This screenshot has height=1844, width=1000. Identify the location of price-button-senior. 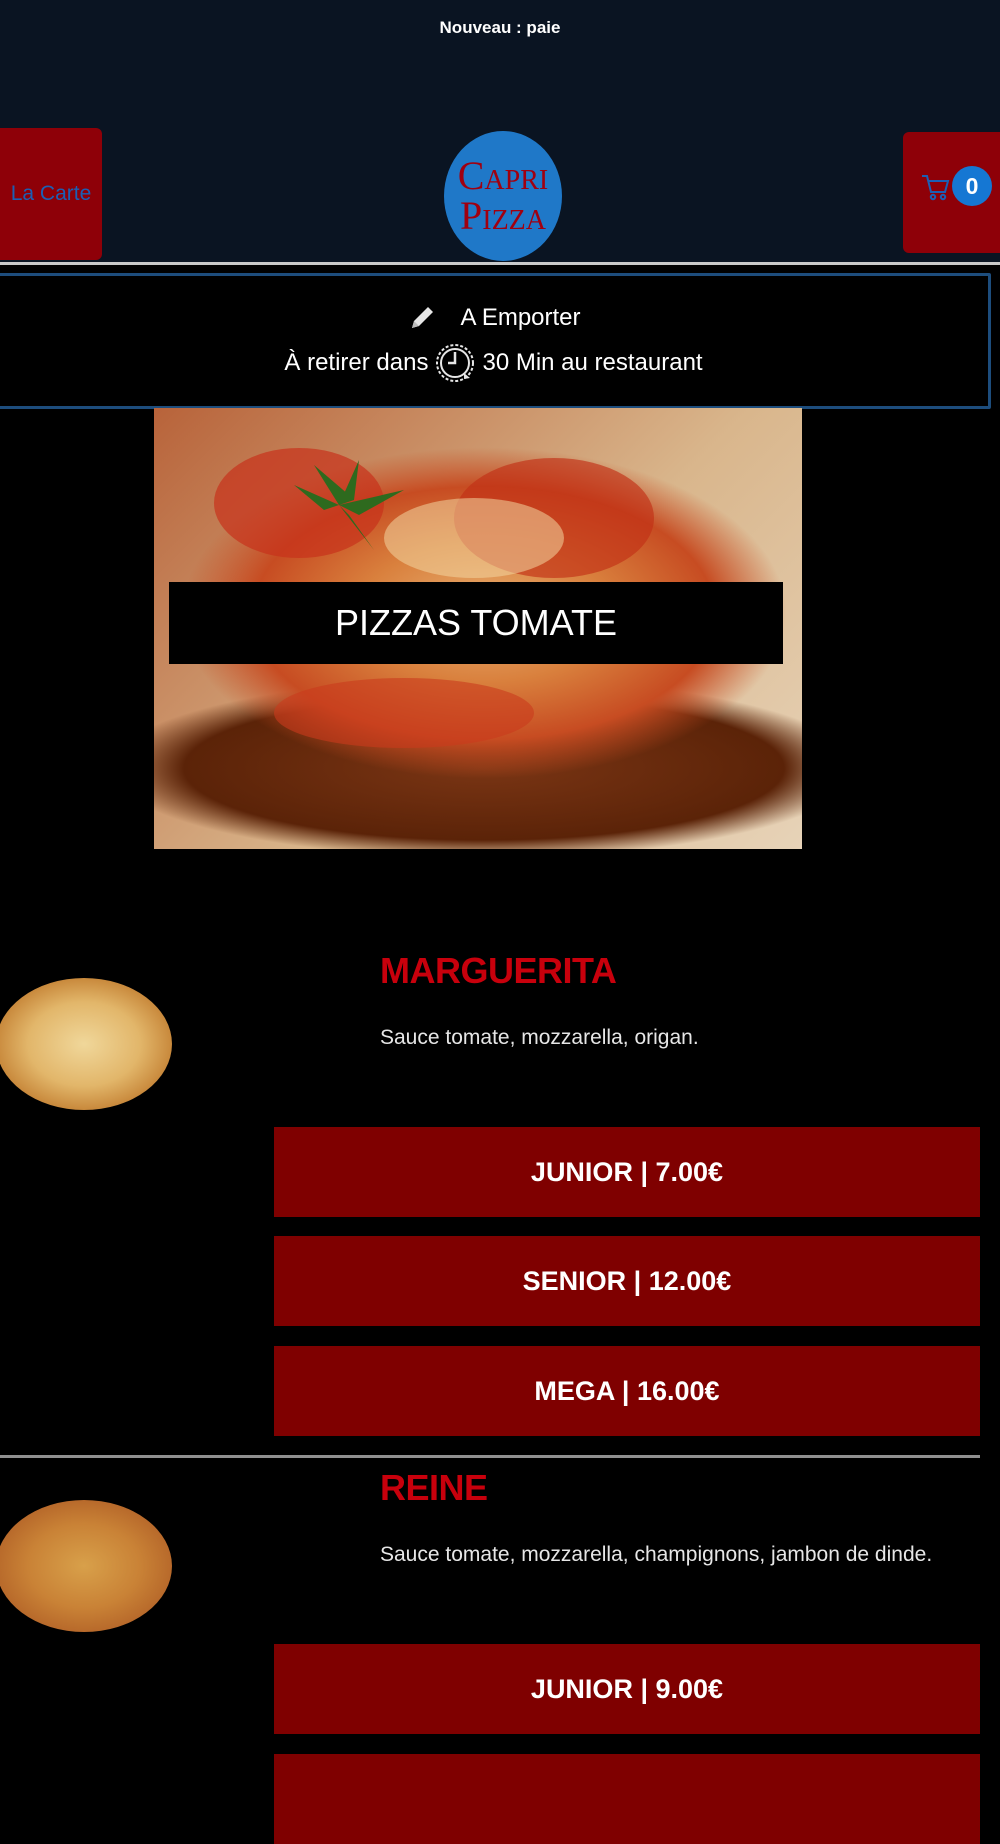
(627, 1799).